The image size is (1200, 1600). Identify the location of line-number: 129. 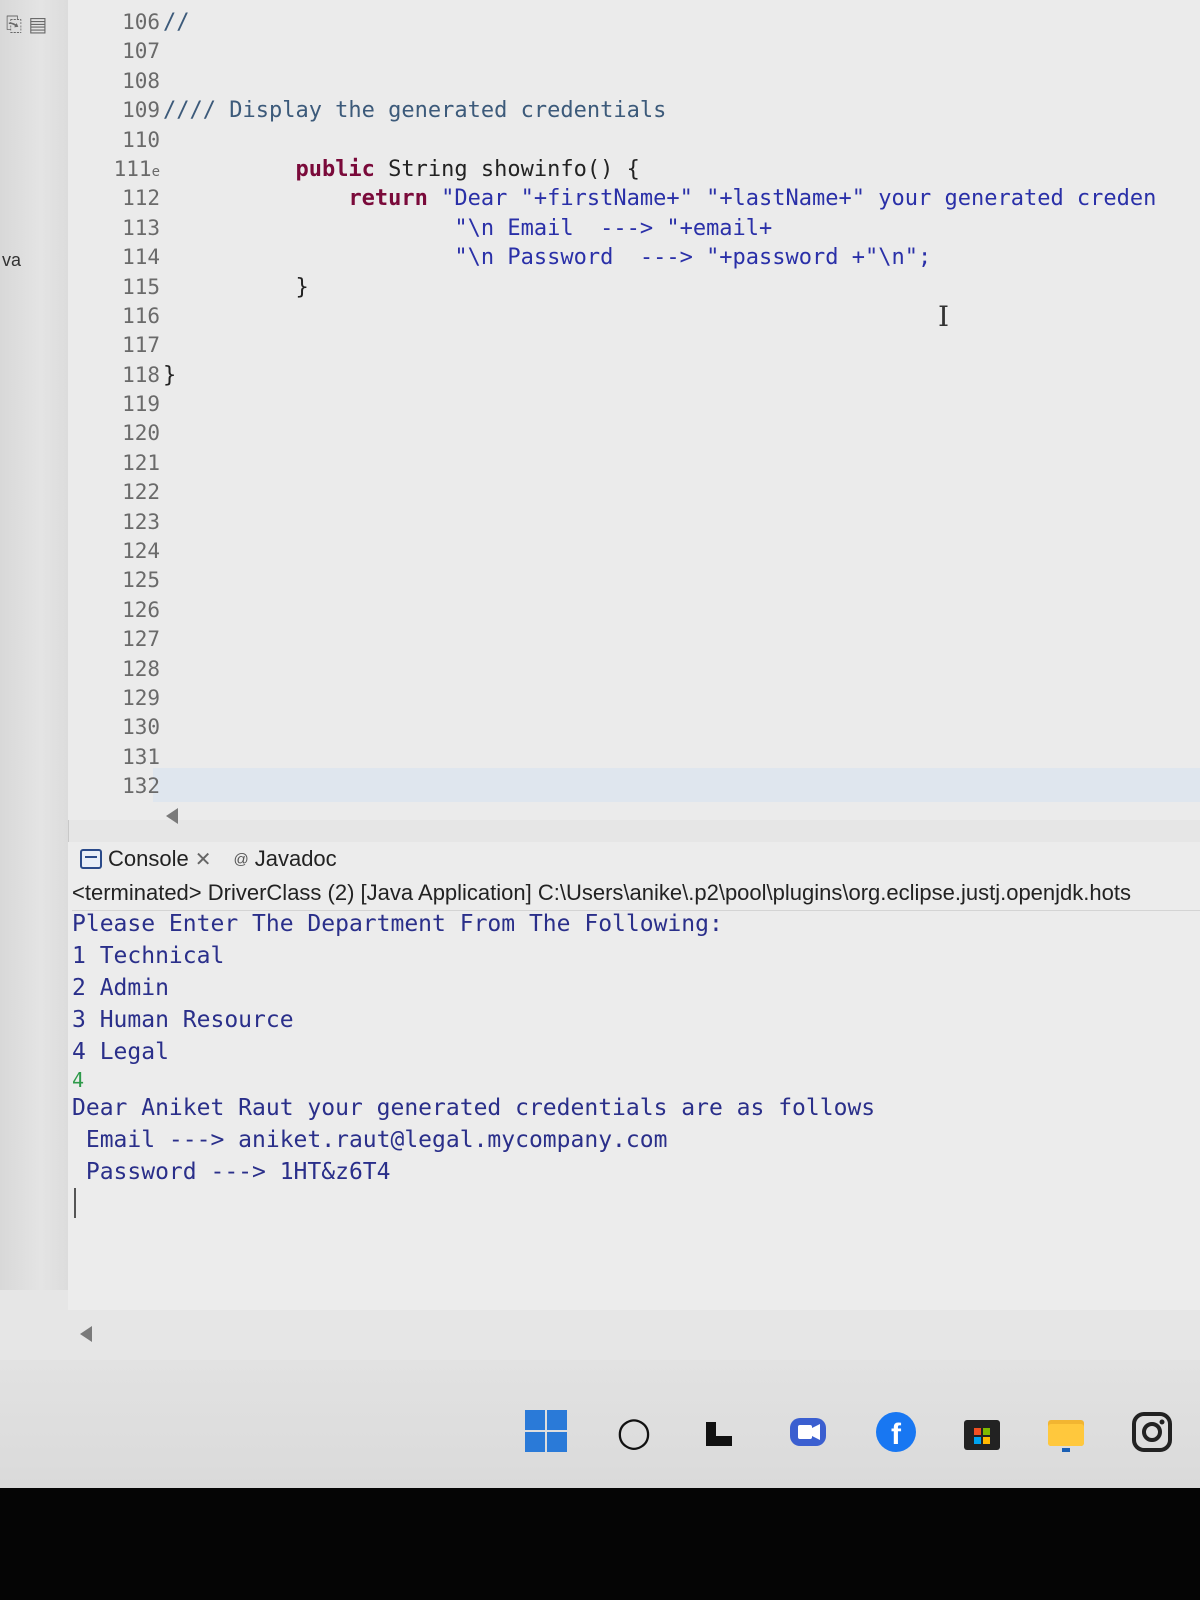
(141, 697).